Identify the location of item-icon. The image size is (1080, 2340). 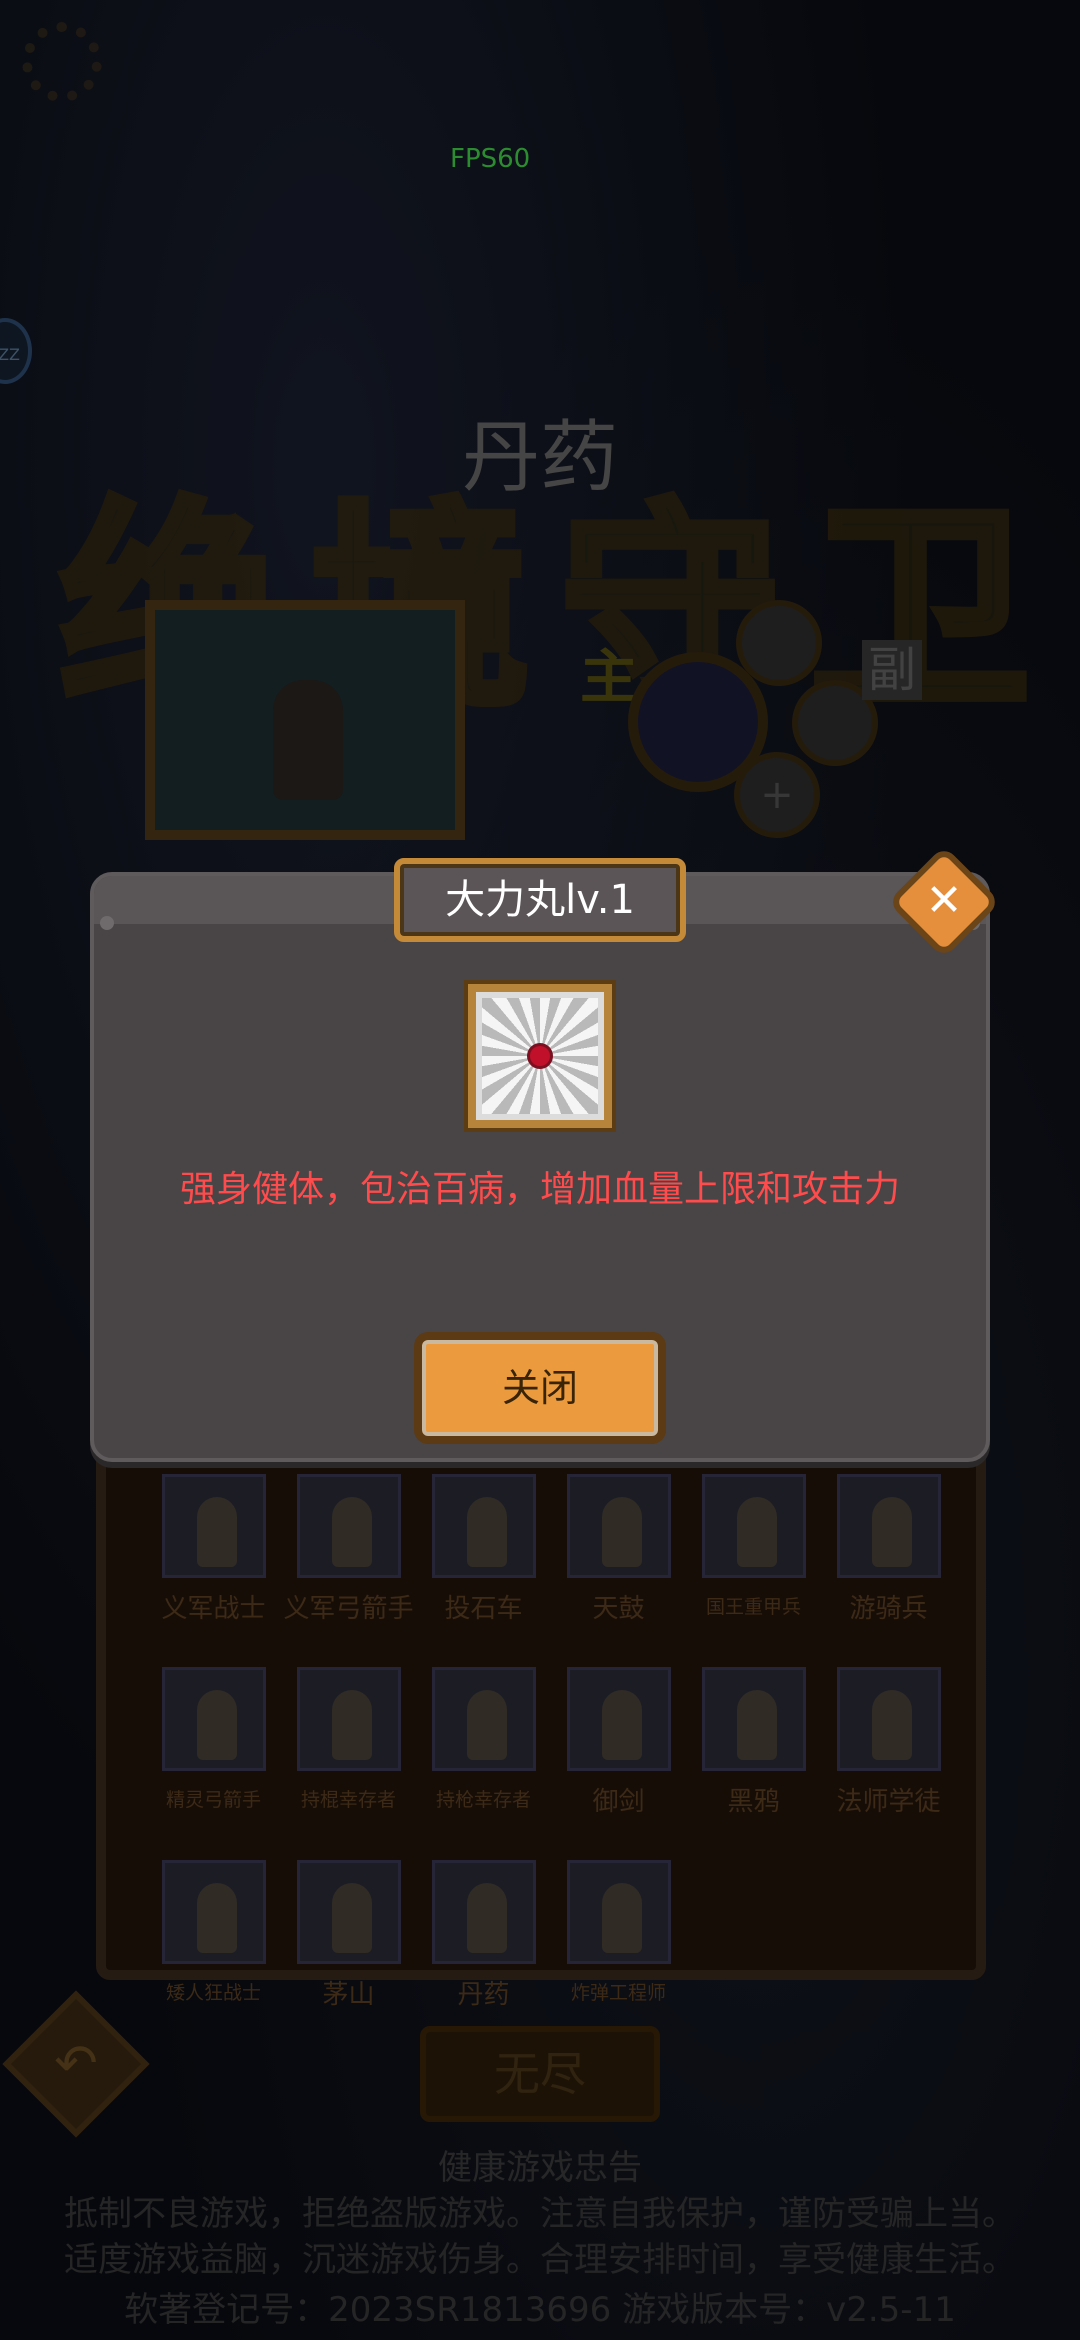
(540, 1056).